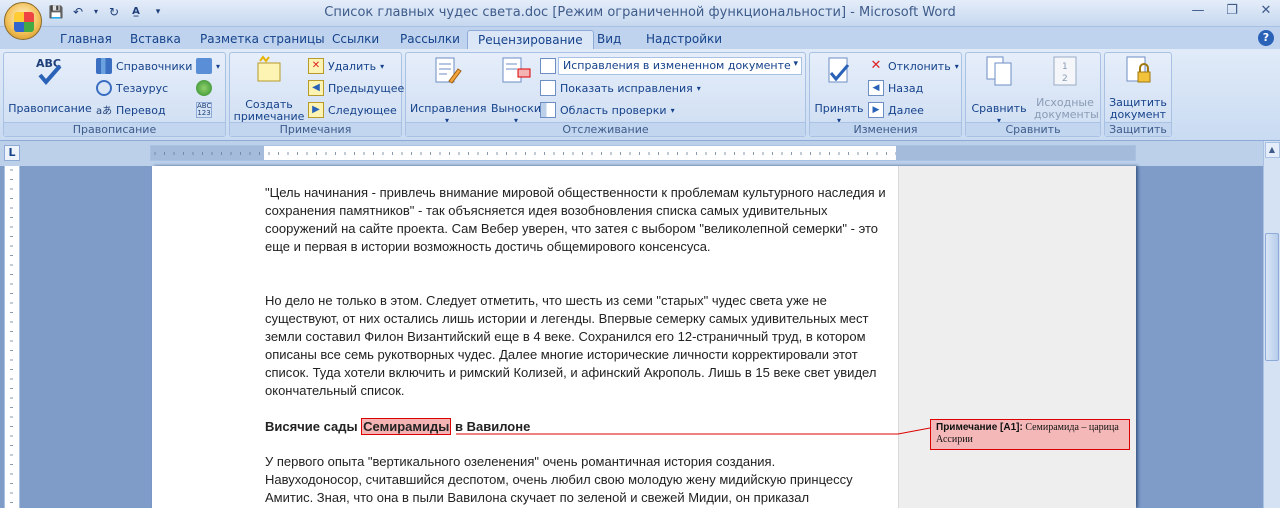 The width and height of the screenshot is (1280, 508). What do you see at coordinates (1266, 11) in the screenshot?
I see `close-icon: ✕` at bounding box center [1266, 11].